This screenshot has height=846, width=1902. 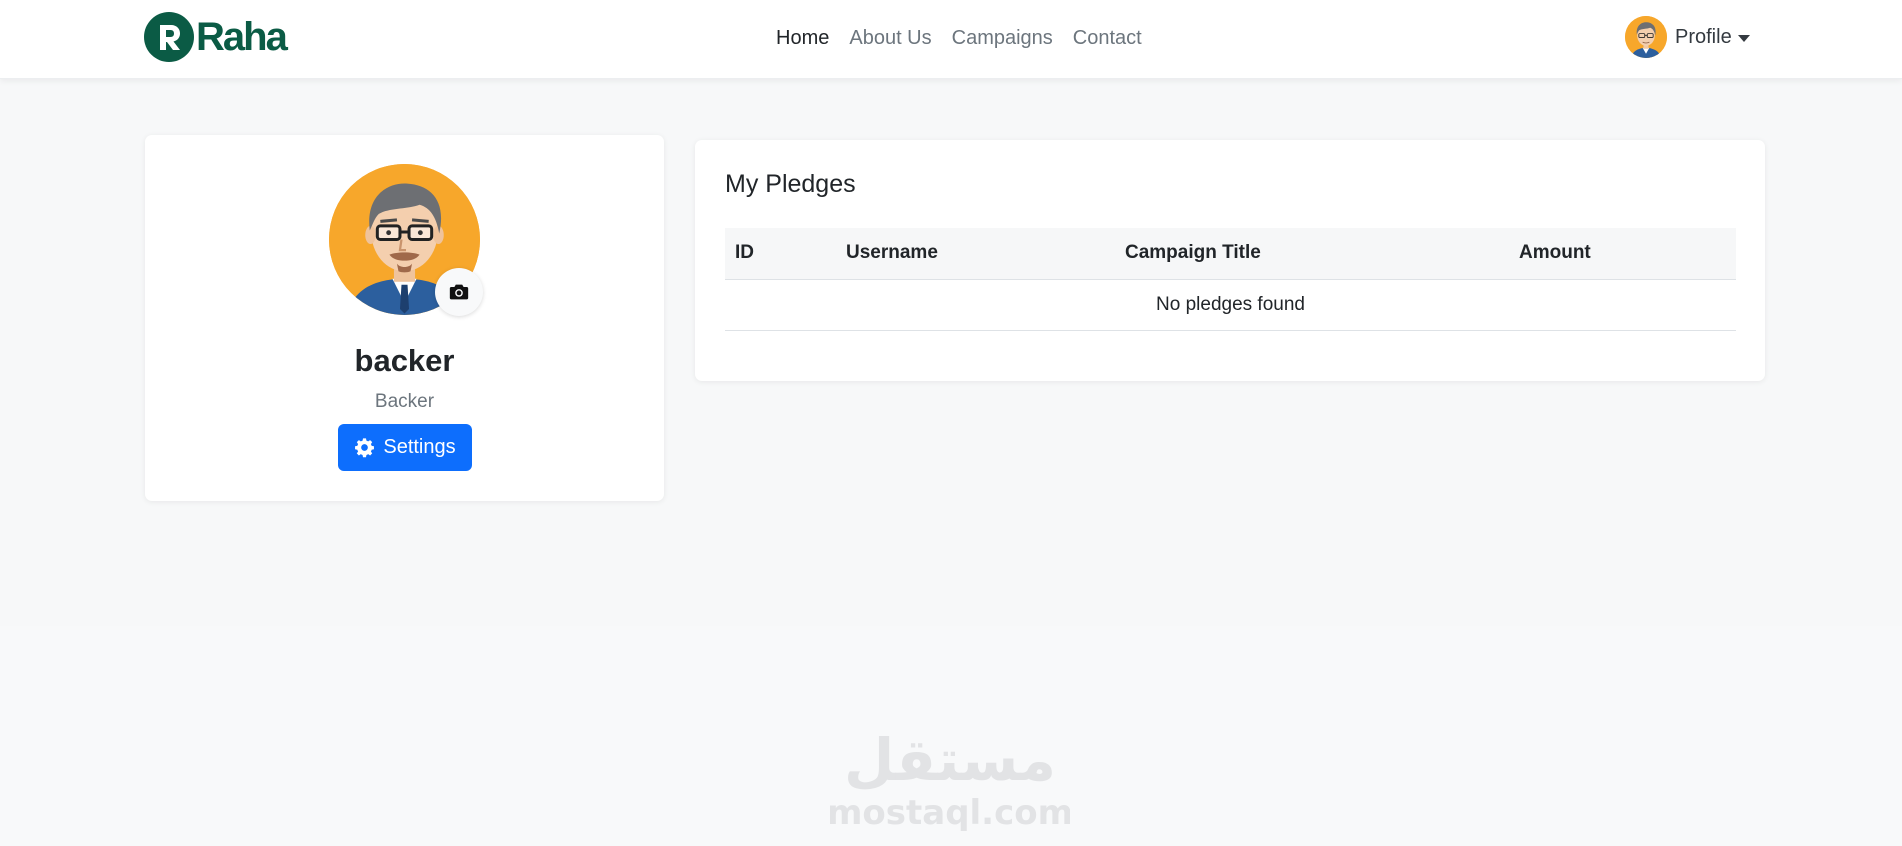 I want to click on nav-link-home: Home, so click(x=807, y=38).